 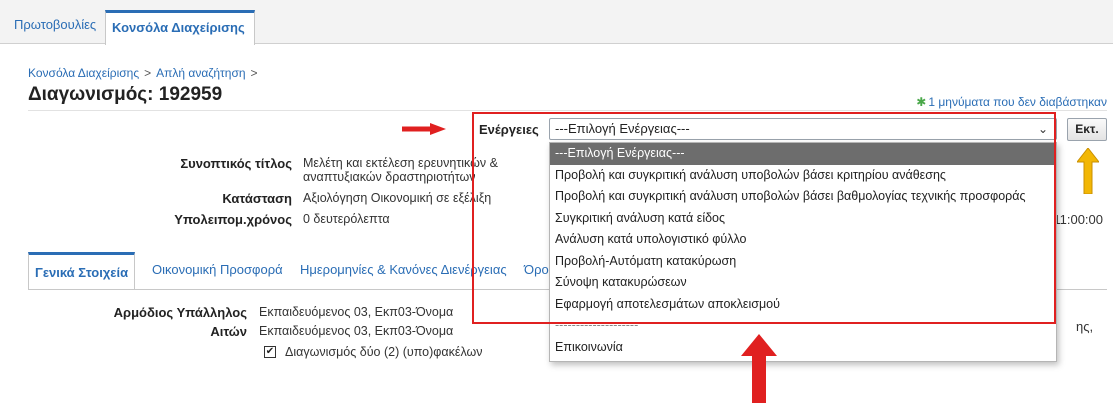 What do you see at coordinates (228, 331) in the screenshot?
I see `requester-label: Αιτών` at bounding box center [228, 331].